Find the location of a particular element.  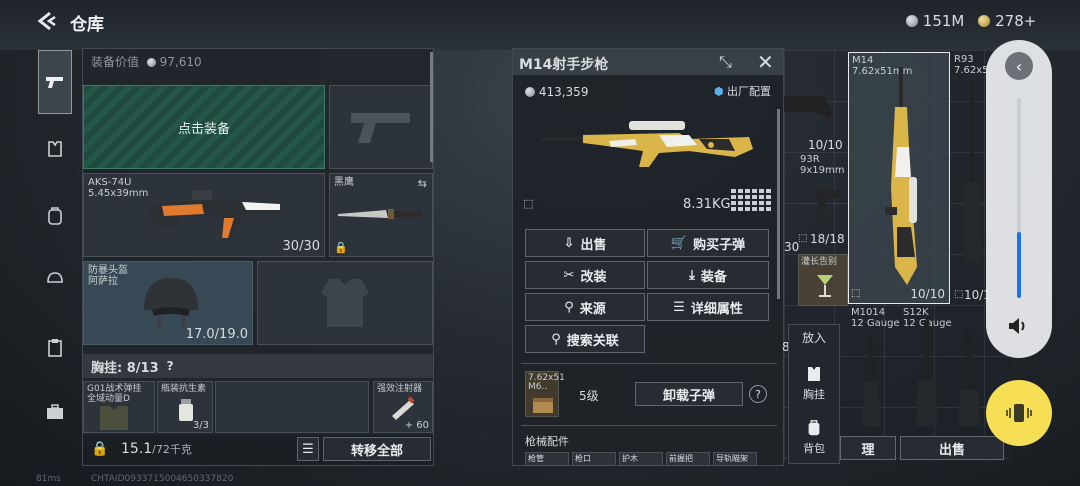

expand-icon: ⬚ is located at coordinates (528, 203).